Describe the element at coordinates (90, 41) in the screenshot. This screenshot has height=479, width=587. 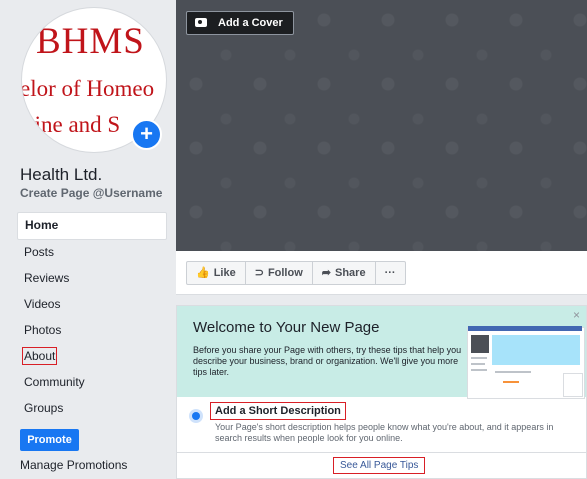
I see `logo-text-main: BHMS` at that location.